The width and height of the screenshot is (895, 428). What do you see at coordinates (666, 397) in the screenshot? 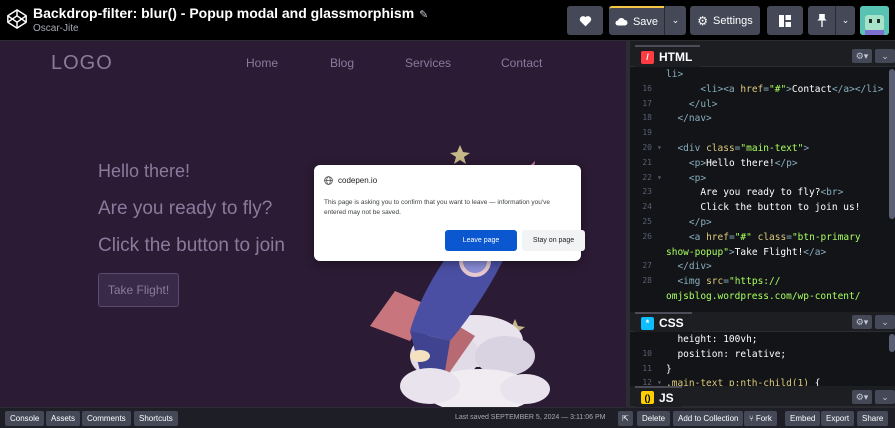
I see `js-tab-label: JS` at bounding box center [666, 397].